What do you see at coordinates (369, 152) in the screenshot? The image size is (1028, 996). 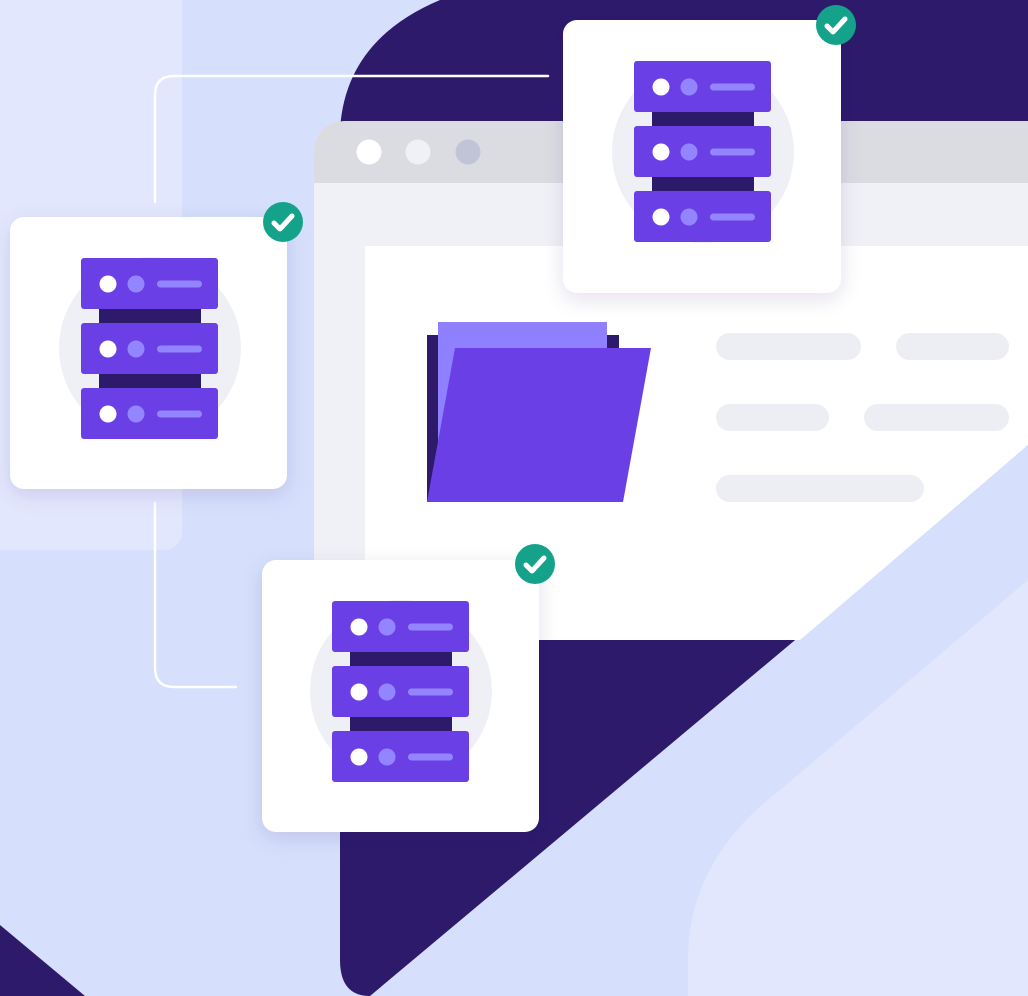 I see `window-dot-close-icon` at bounding box center [369, 152].